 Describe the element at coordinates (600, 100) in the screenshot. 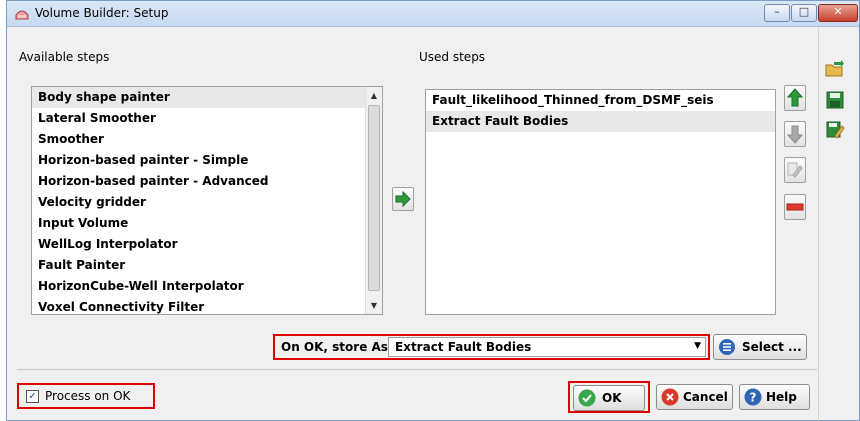

I see `used-step-item: Fault_likelihood_Thinned_from_DSMF_seis` at that location.